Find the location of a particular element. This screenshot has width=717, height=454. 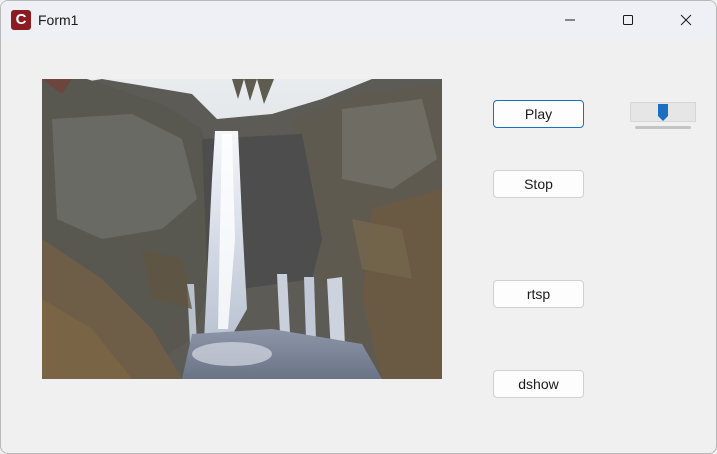

minimize-icon is located at coordinates (570, 20).